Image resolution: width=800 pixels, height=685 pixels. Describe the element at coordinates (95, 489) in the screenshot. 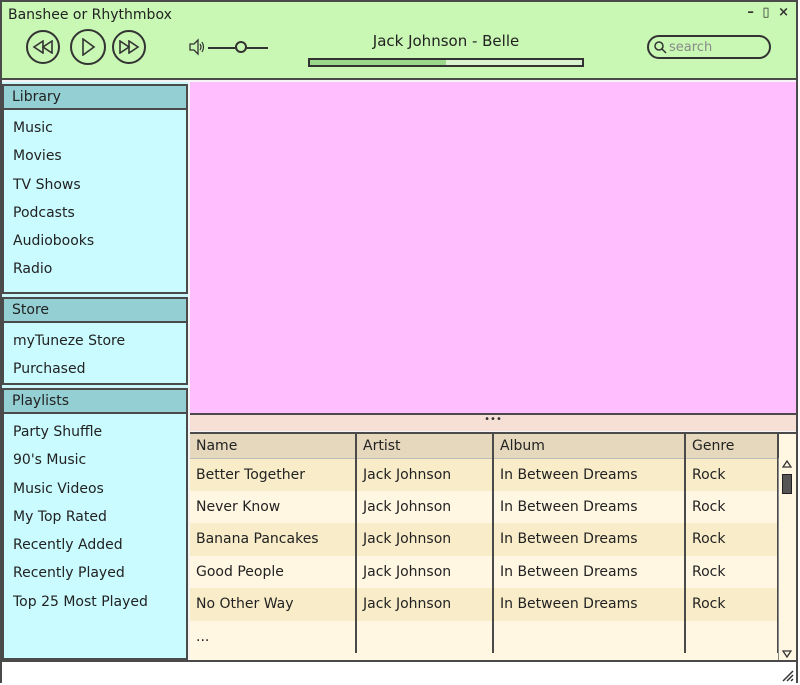

I see `sidebar-item-music-videos: Music Videos` at that location.